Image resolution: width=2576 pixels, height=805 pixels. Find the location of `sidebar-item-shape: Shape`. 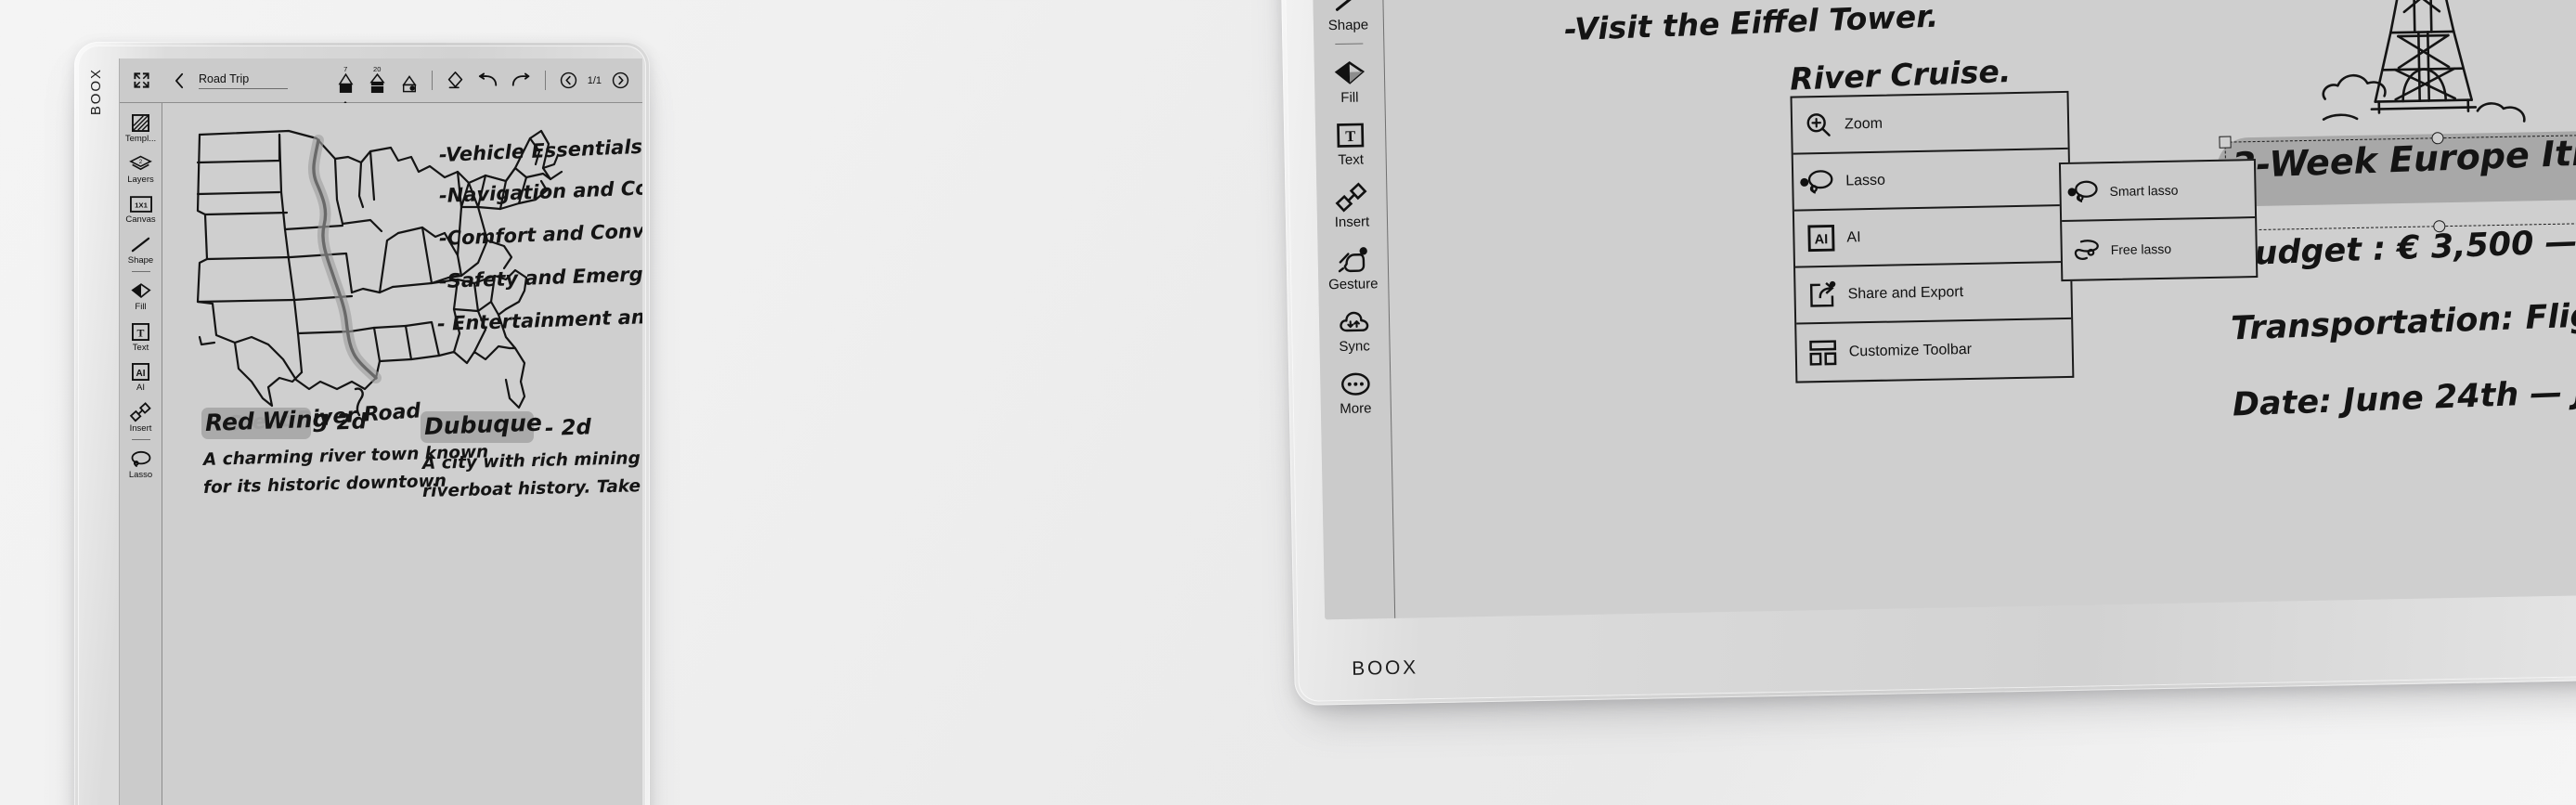

sidebar-item-shape: Shape is located at coordinates (141, 248).